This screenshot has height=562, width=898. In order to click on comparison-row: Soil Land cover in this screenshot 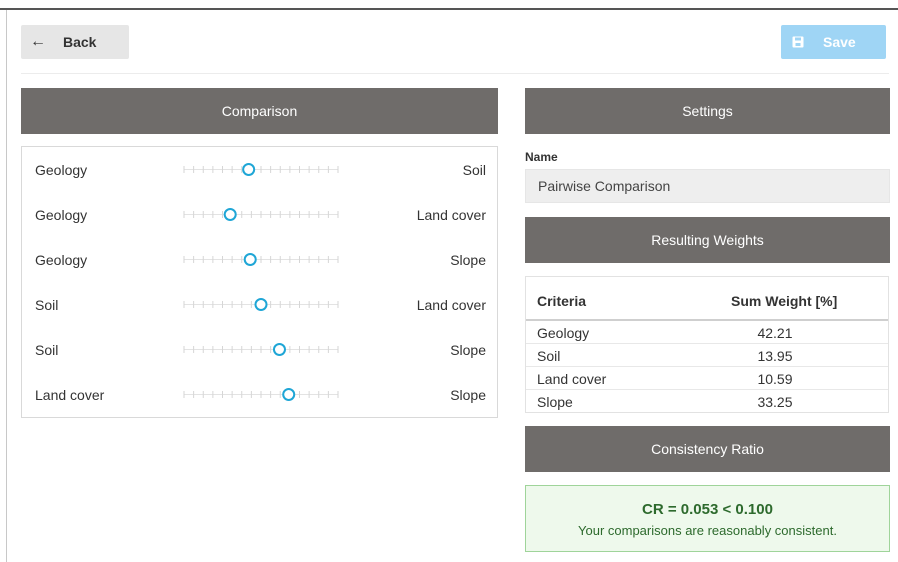, I will do `click(260, 304)`.